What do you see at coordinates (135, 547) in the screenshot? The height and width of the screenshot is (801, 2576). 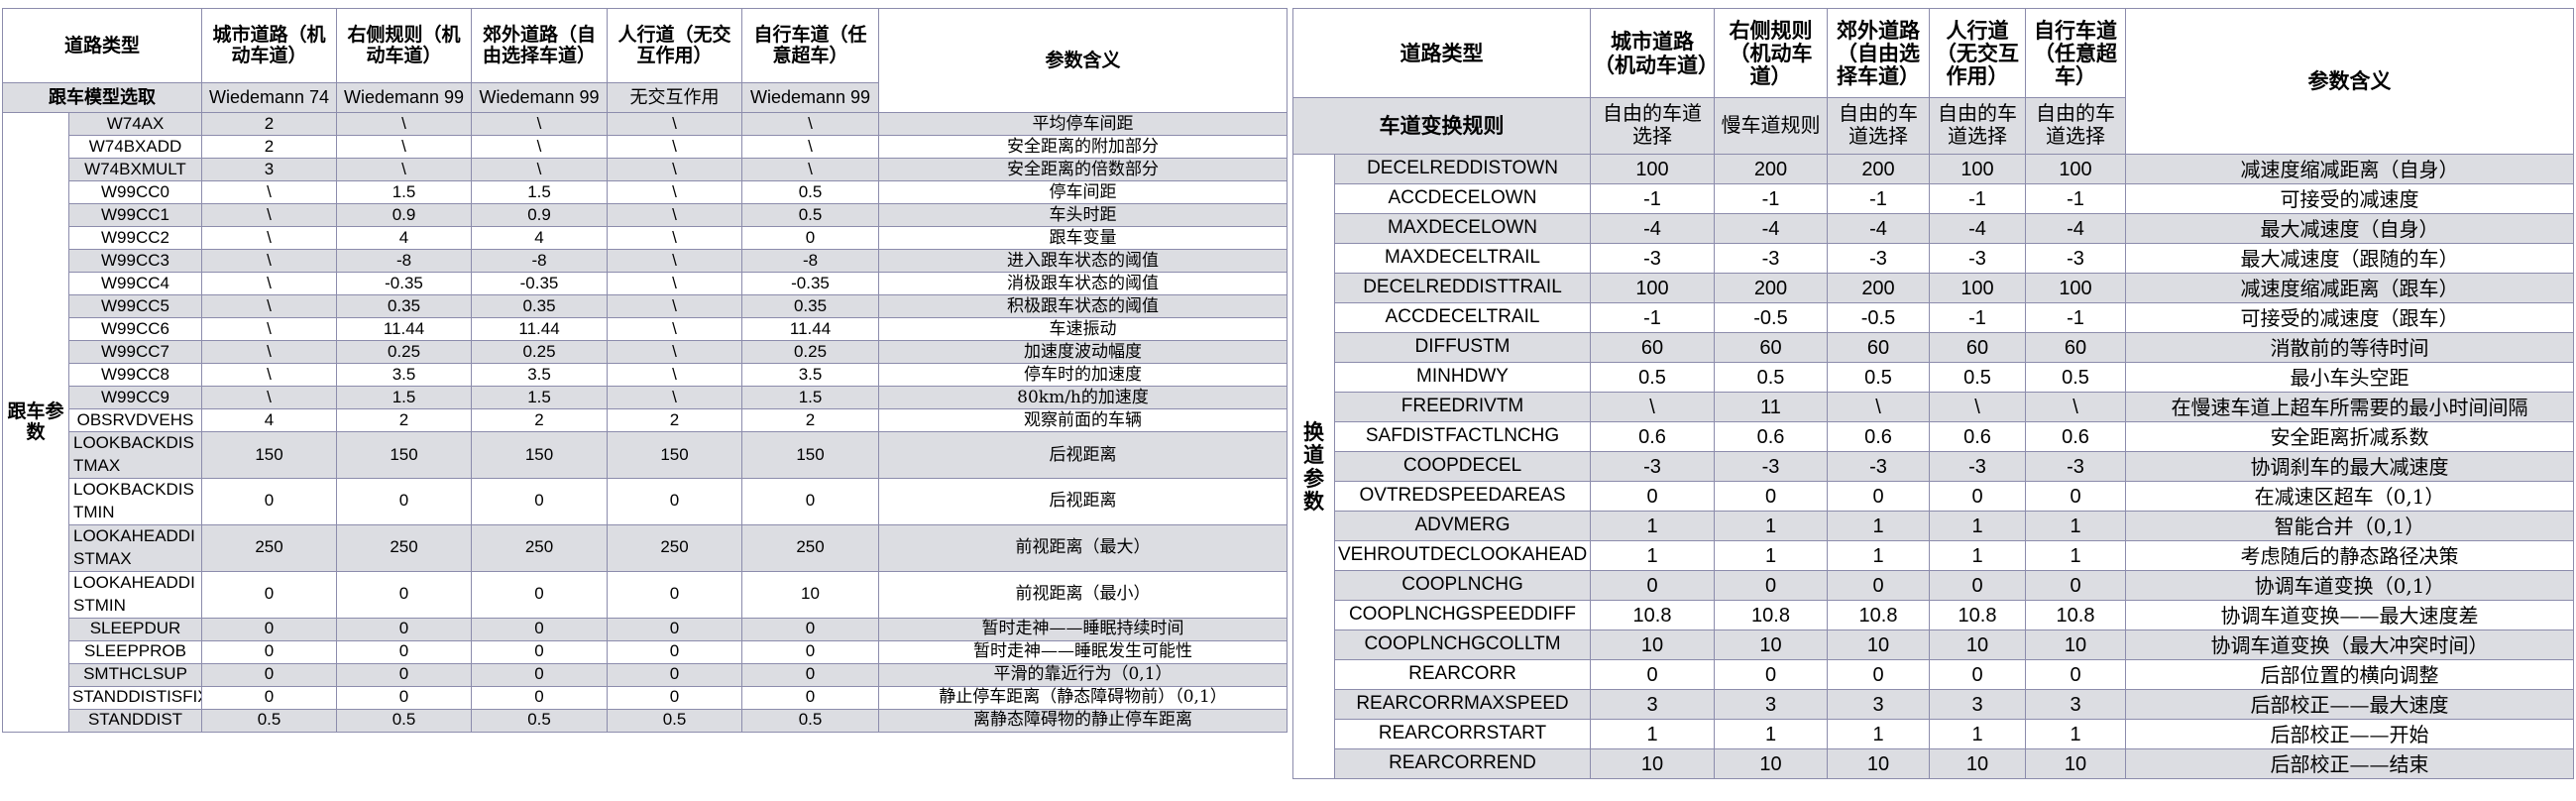 I see `param-name: LOOKAHEADDISTMAX` at bounding box center [135, 547].